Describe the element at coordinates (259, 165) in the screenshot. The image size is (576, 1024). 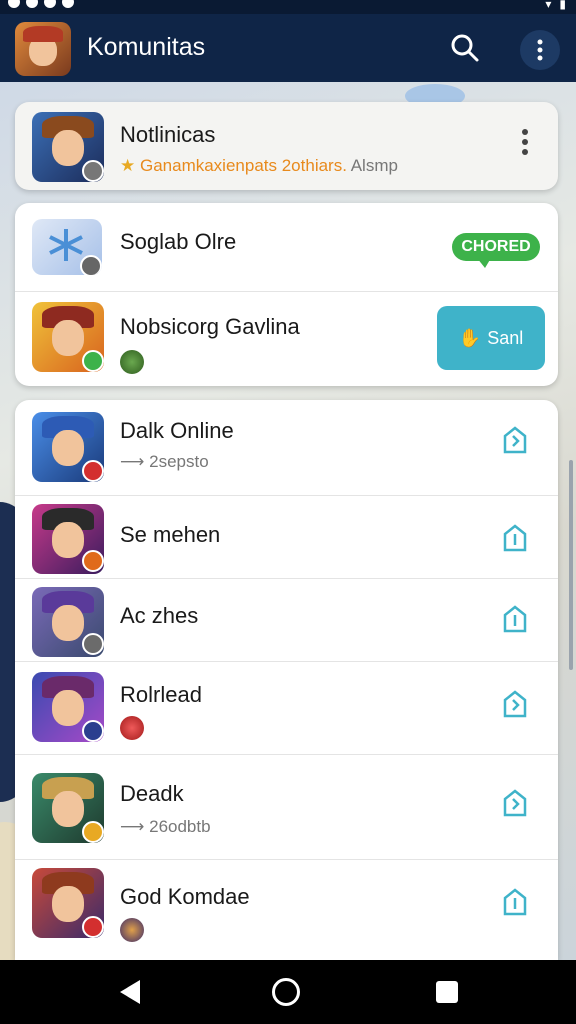
I see `notification-subtitle: ★ Ganamkaxienpats 2othiars. Alsmp` at that location.